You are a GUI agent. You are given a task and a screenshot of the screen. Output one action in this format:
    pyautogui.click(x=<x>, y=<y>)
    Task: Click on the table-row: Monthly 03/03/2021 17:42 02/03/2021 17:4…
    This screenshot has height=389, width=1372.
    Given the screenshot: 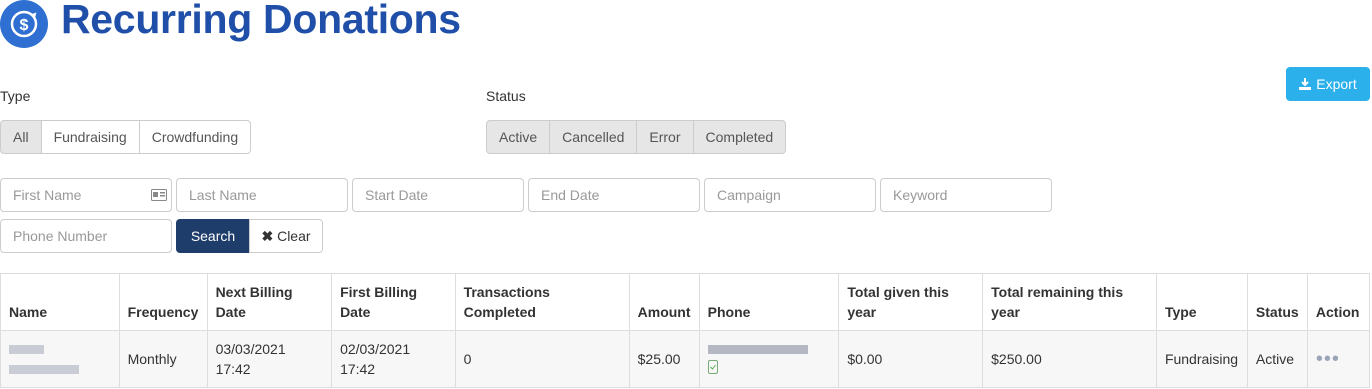 What is the action you would take?
    pyautogui.click(x=685, y=359)
    